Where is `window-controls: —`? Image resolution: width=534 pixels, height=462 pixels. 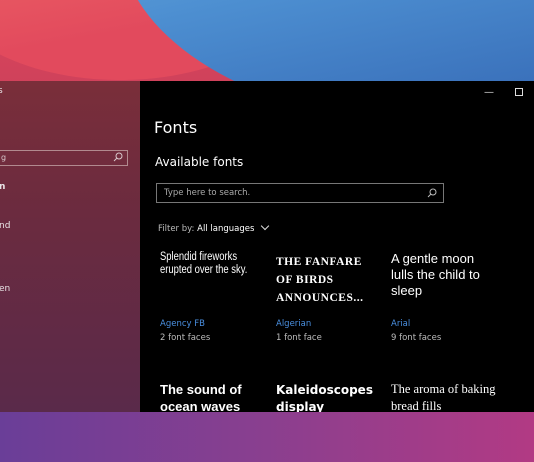 window-controls: — is located at coordinates (504, 92).